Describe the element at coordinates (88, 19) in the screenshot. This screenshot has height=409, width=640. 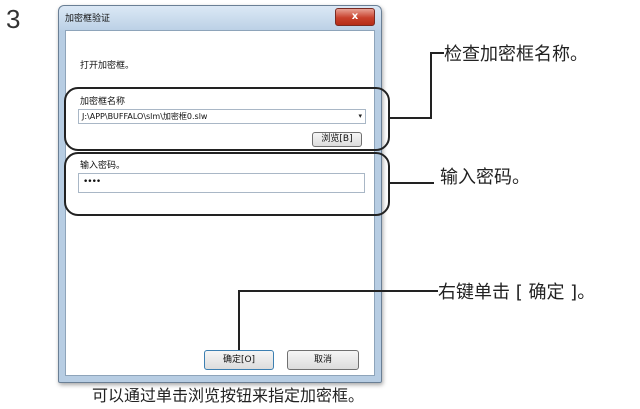
I see `dialog-title: 加密框验证` at that location.